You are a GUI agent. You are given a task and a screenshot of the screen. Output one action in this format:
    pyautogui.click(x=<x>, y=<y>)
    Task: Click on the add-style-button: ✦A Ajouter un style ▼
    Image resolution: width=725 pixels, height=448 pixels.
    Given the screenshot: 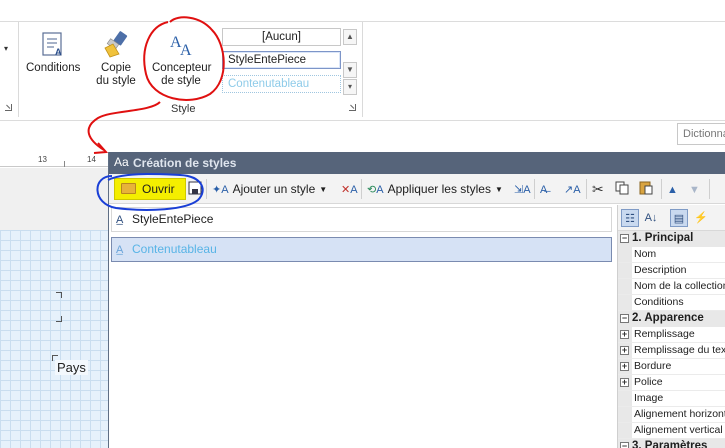 What is the action you would take?
    pyautogui.click(x=269, y=189)
    